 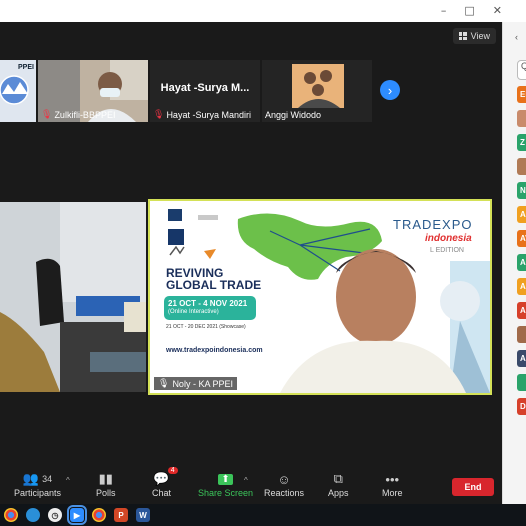 What do you see at coordinates (521, 262) in the screenshot?
I see `participant-avatar: AS` at bounding box center [521, 262].